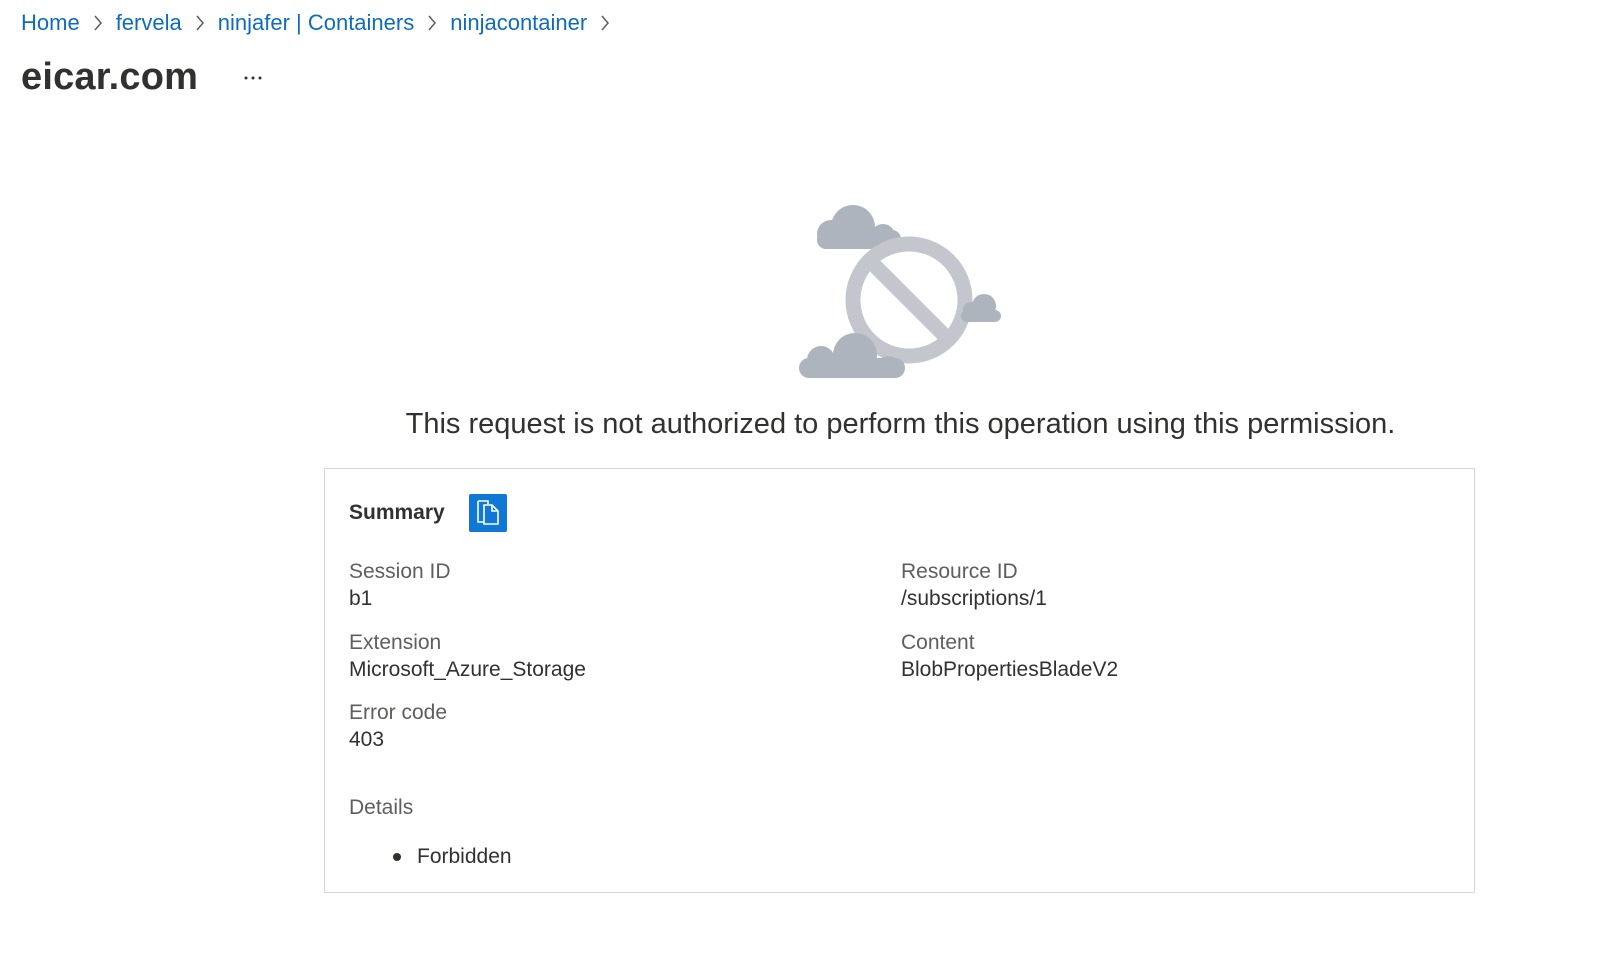 The width and height of the screenshot is (1603, 970). I want to click on content-label: Content, so click(938, 642).